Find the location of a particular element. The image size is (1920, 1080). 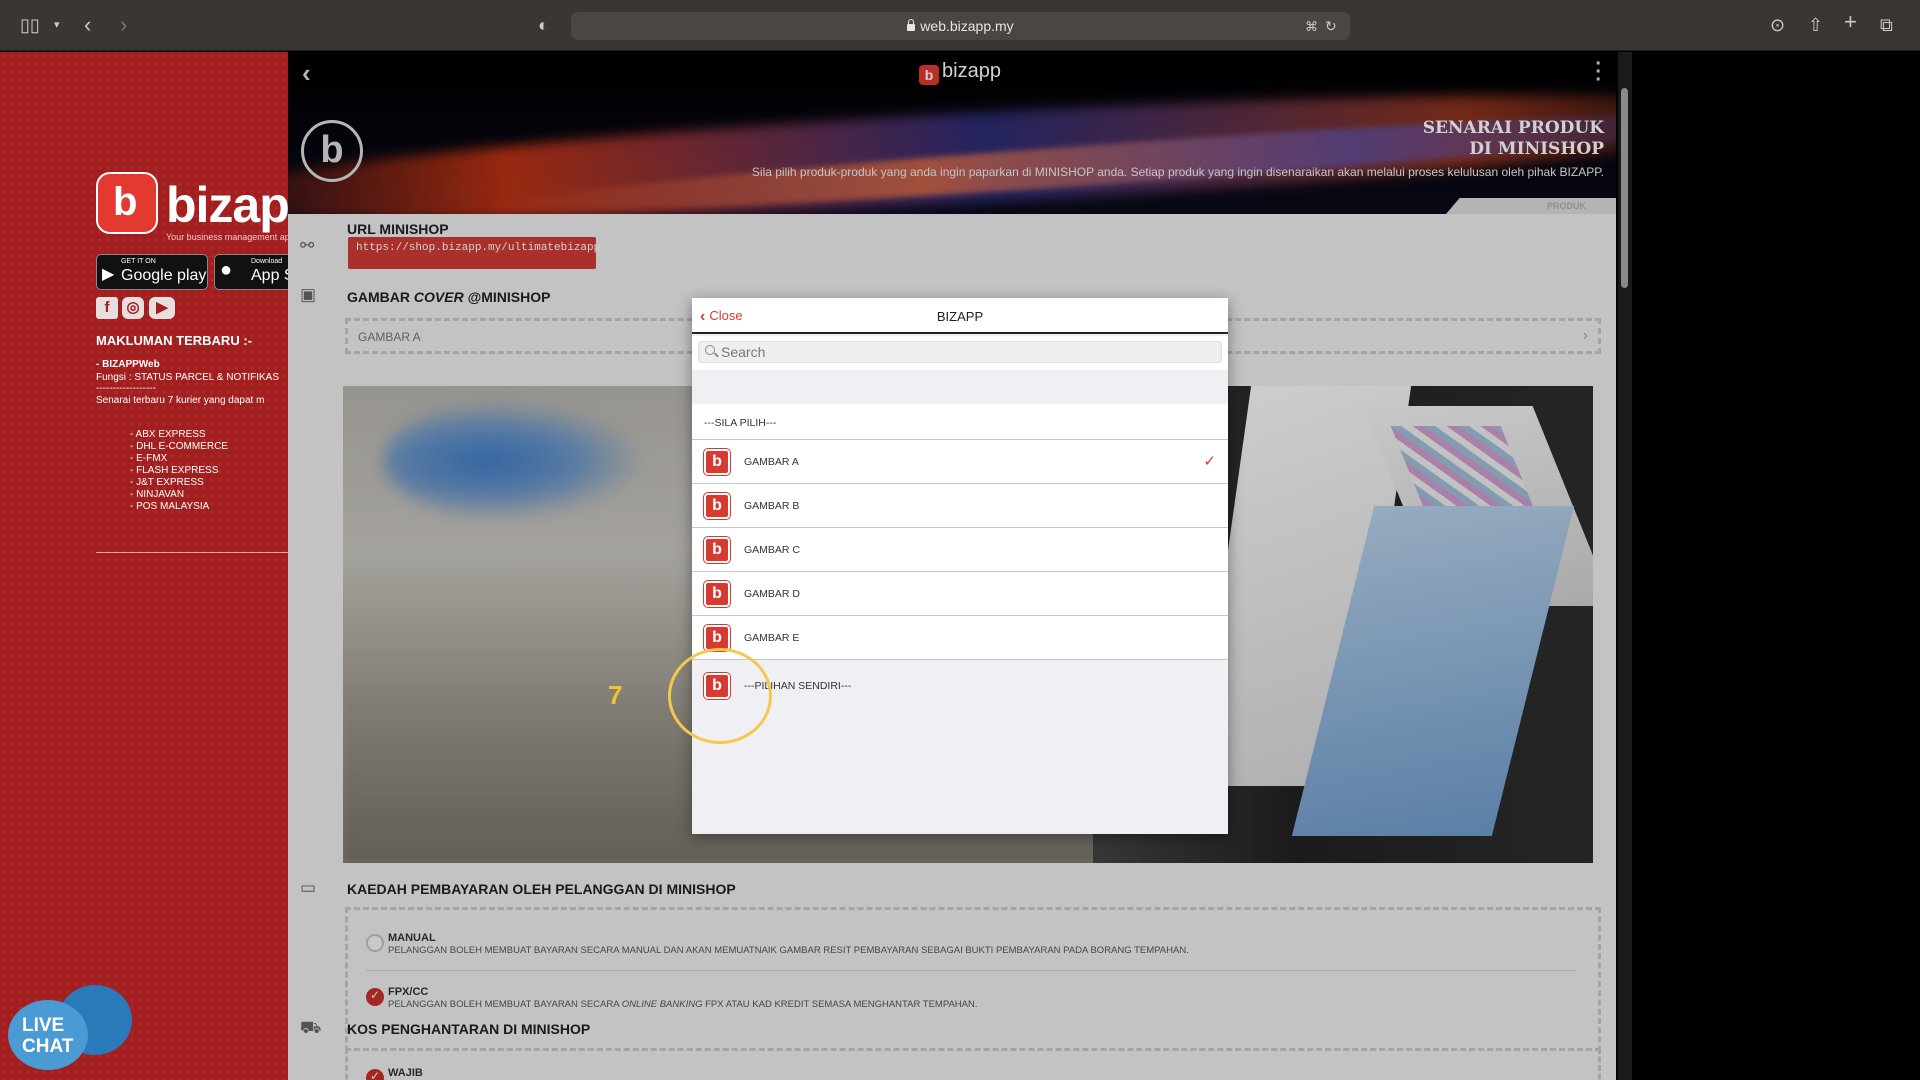

step-number-label: 7 is located at coordinates (615, 695).